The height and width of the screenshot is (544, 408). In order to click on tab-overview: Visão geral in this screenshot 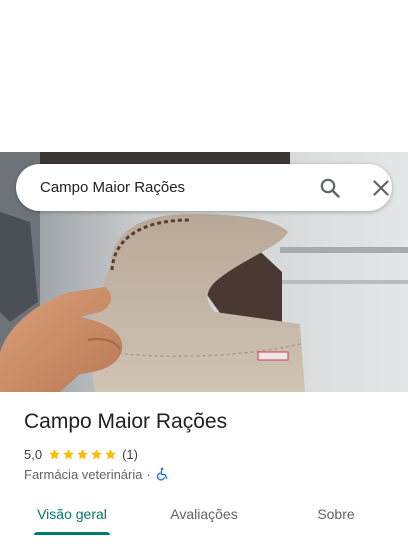, I will do `click(72, 516)`.